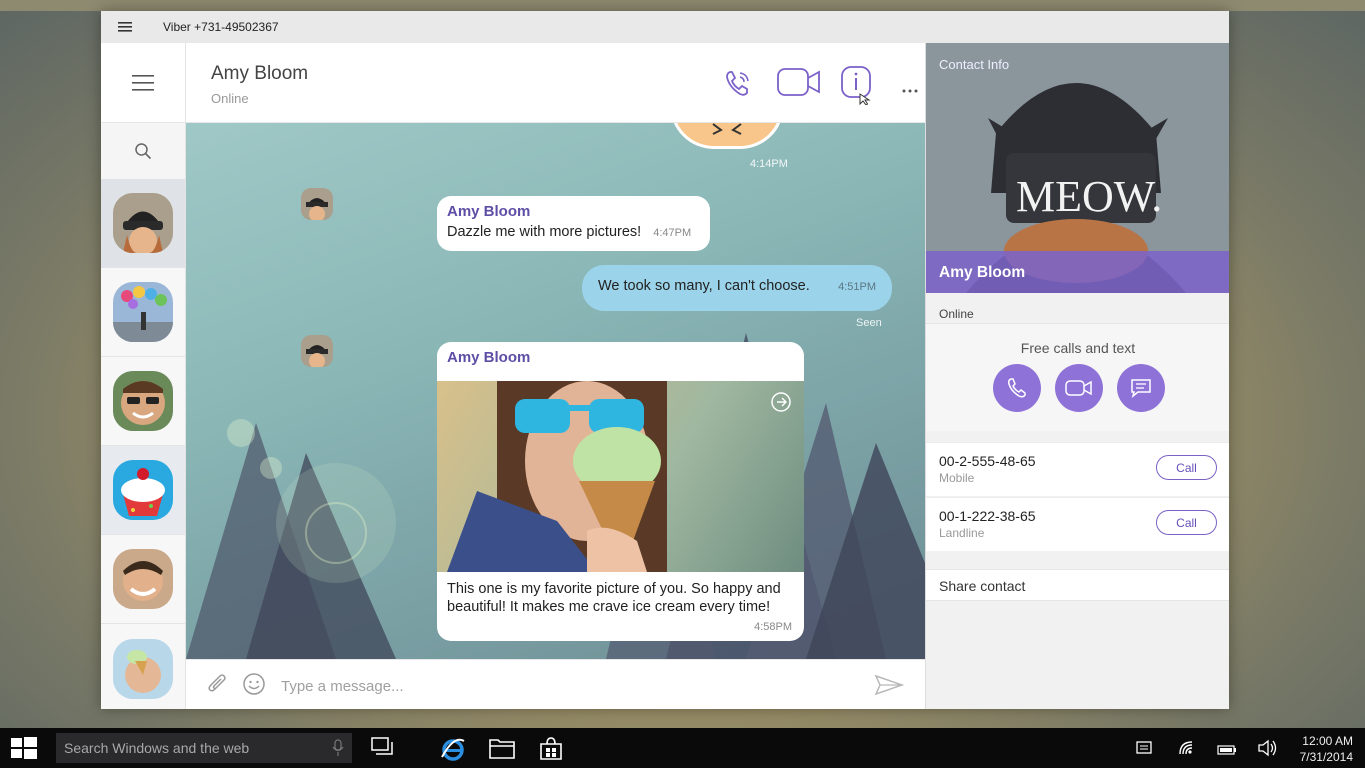 The height and width of the screenshot is (768, 1365). Describe the element at coordinates (889, 685) in the screenshot. I see `send-icon` at that location.